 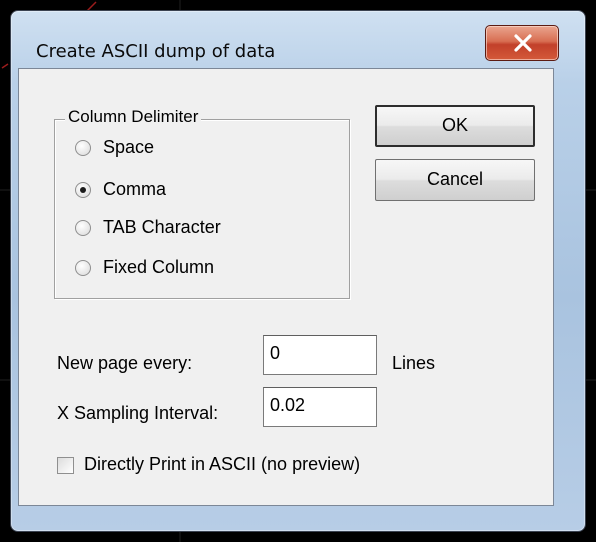 I want to click on radio-label: Fixed Column, so click(x=159, y=267).